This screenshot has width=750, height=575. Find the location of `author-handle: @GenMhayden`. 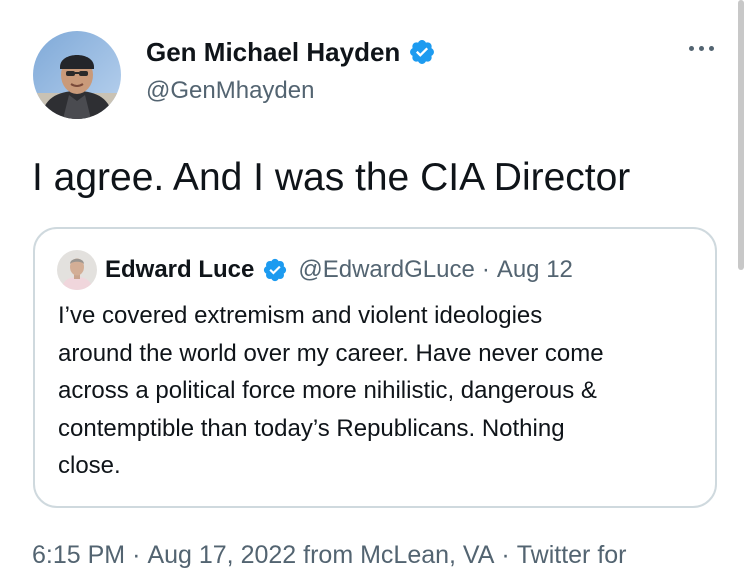

author-handle: @GenMhayden is located at coordinates (291, 91).